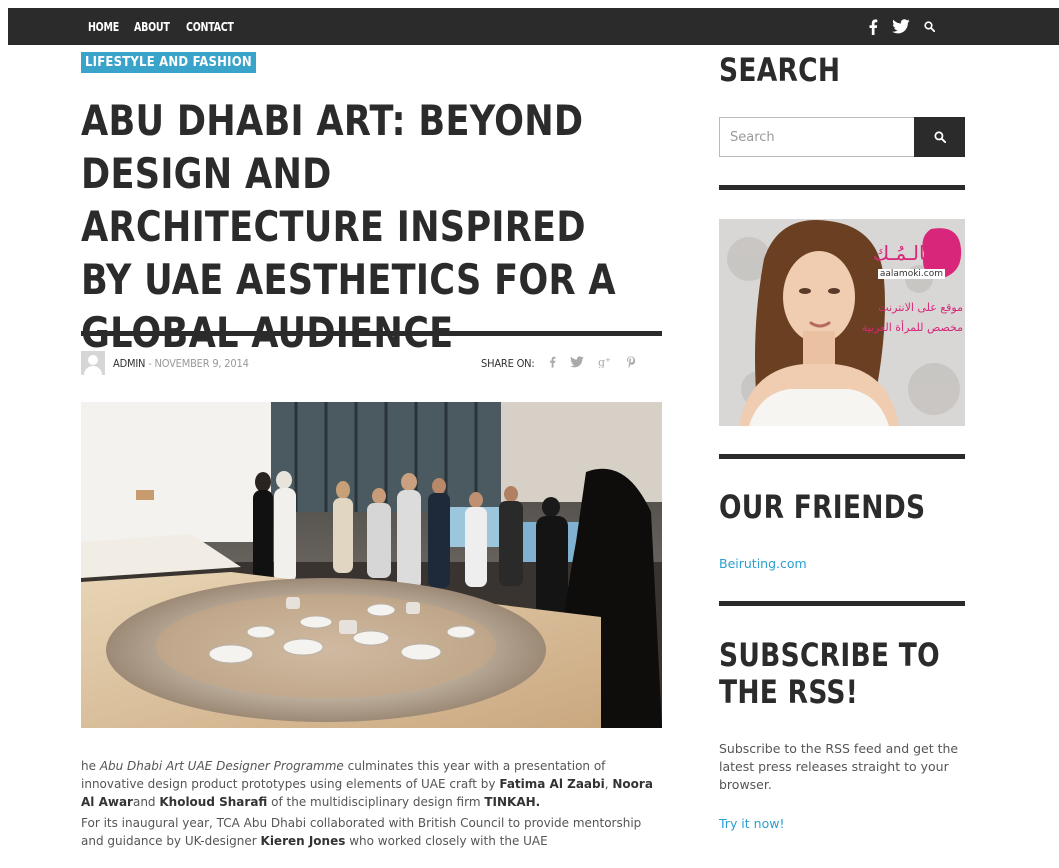 Image resolution: width=1059 pixels, height=868 pixels. I want to click on category-badge: LIFESTYLE AND FASHION, so click(168, 62).